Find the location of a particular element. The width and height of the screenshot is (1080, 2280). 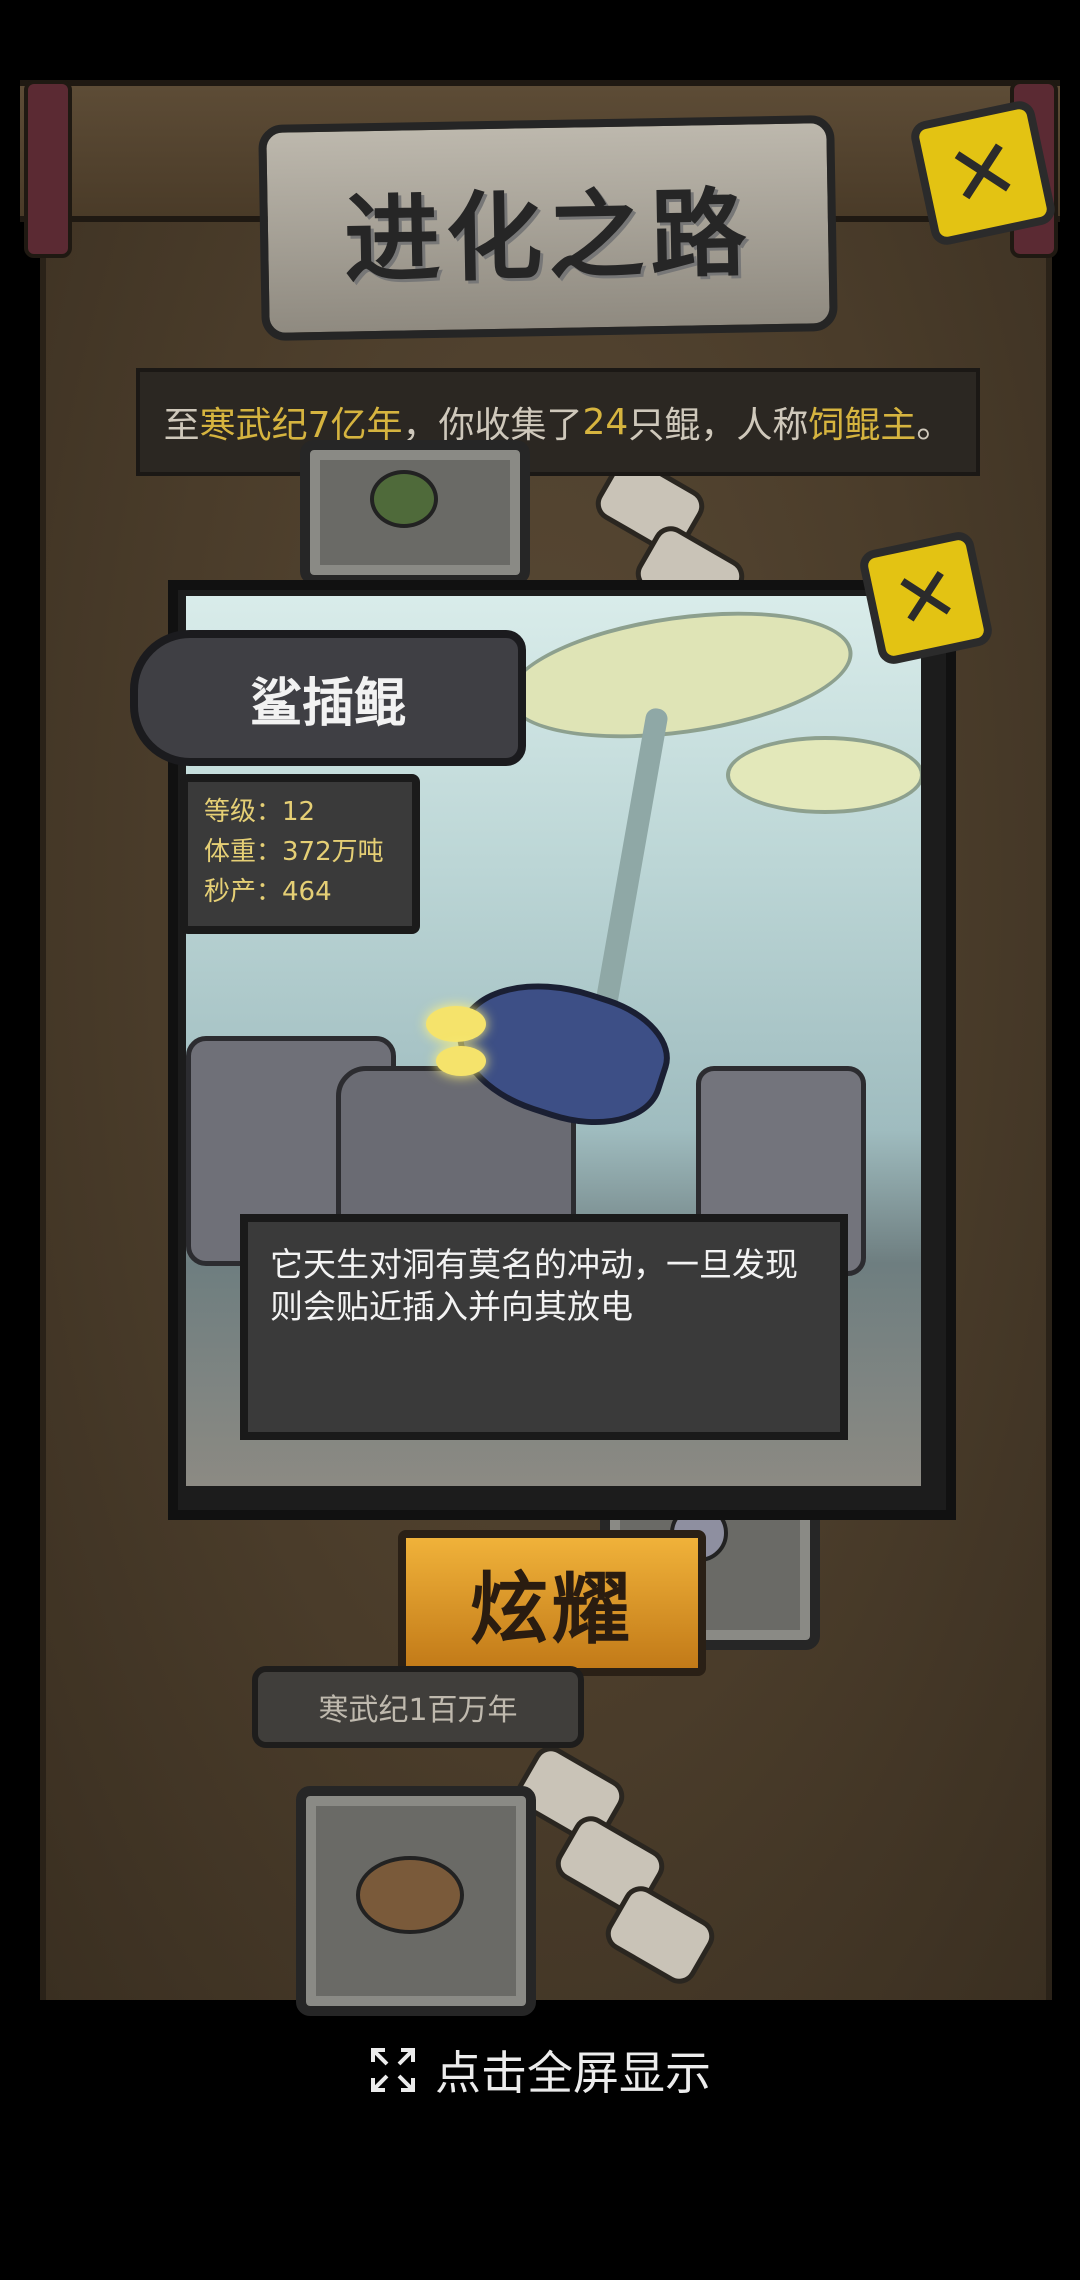

title-board: 进化之路 is located at coordinates (548, 228).